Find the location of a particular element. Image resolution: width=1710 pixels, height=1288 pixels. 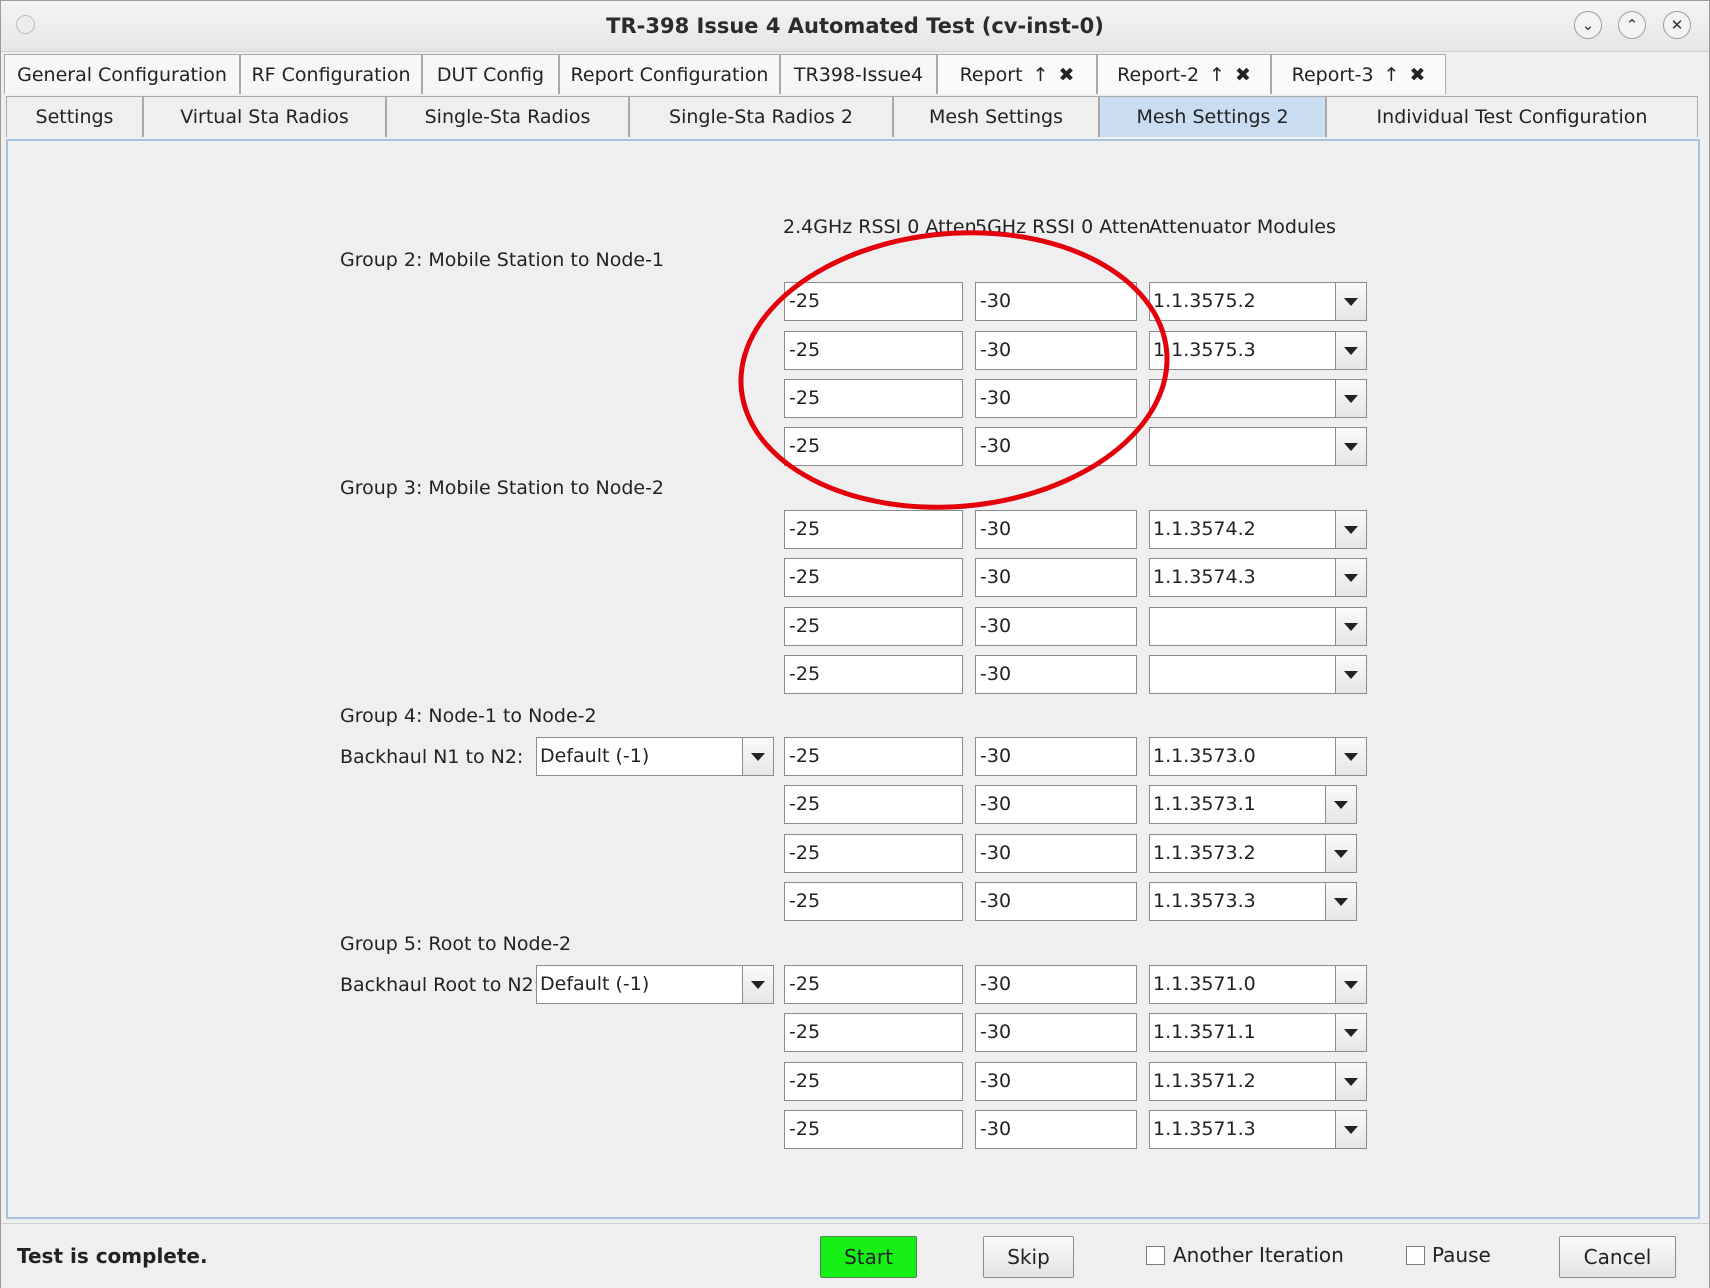

group-3-row-2-rssi24-input: -25 is located at coordinates (873, 577).